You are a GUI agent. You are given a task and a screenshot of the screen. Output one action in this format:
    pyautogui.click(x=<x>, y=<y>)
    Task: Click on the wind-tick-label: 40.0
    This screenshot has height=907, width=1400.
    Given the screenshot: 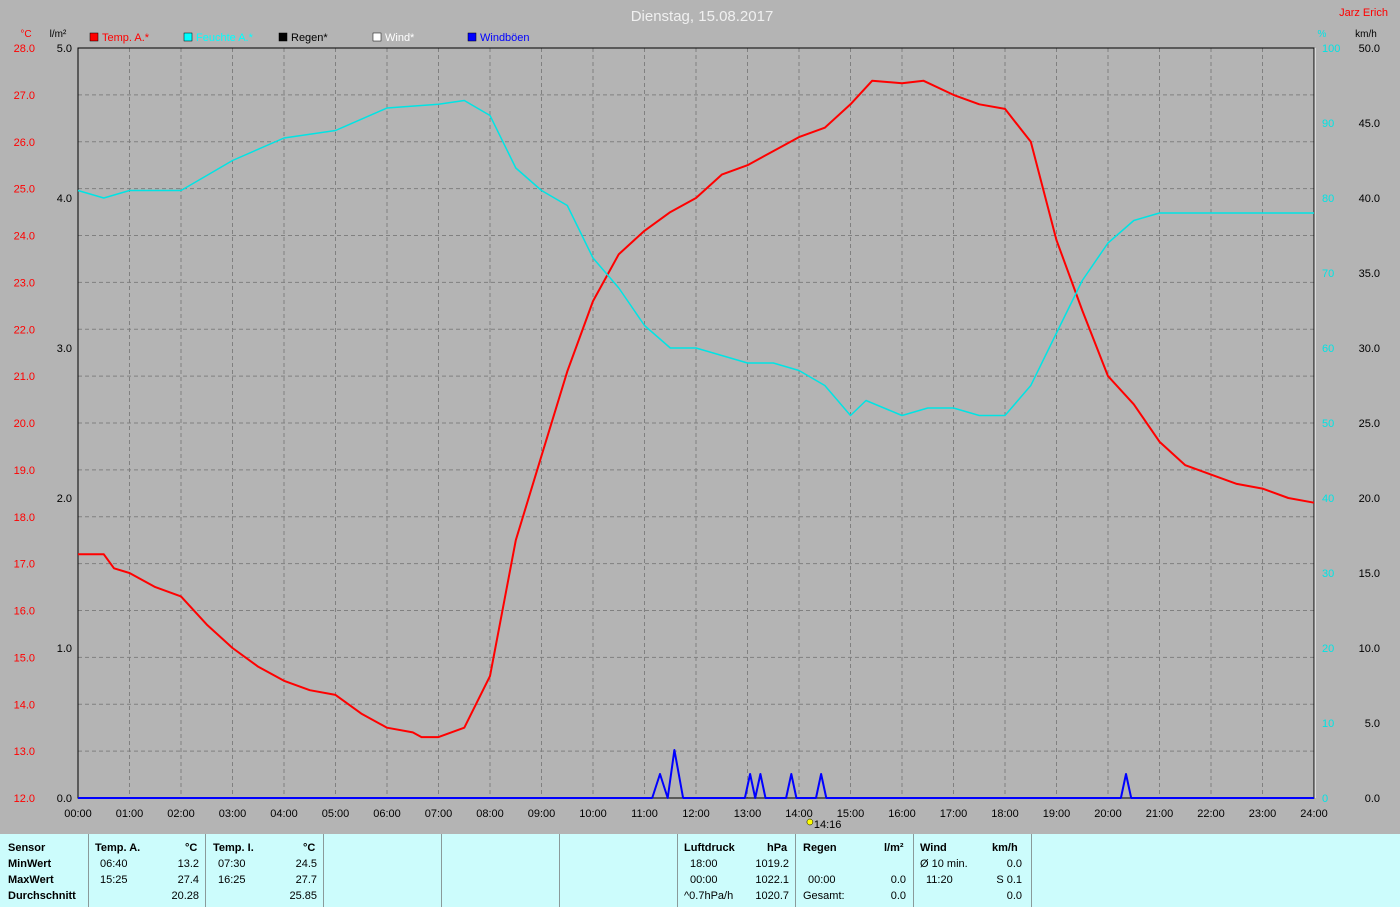 What is the action you would take?
    pyautogui.click(x=1369, y=199)
    